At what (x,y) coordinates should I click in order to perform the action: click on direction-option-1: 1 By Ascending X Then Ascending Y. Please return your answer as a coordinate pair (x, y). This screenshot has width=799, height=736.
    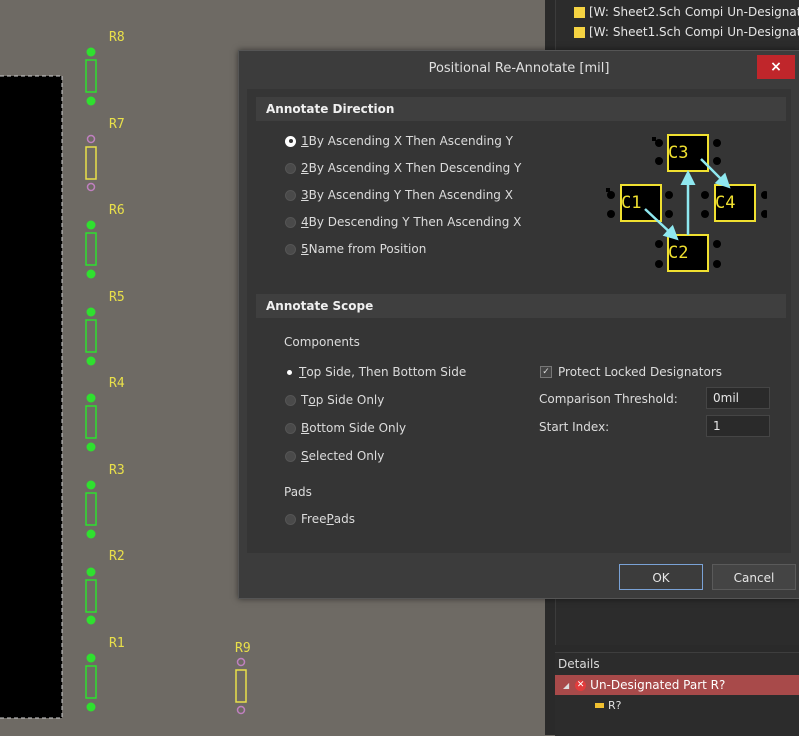
    Looking at the image, I should click on (399, 141).